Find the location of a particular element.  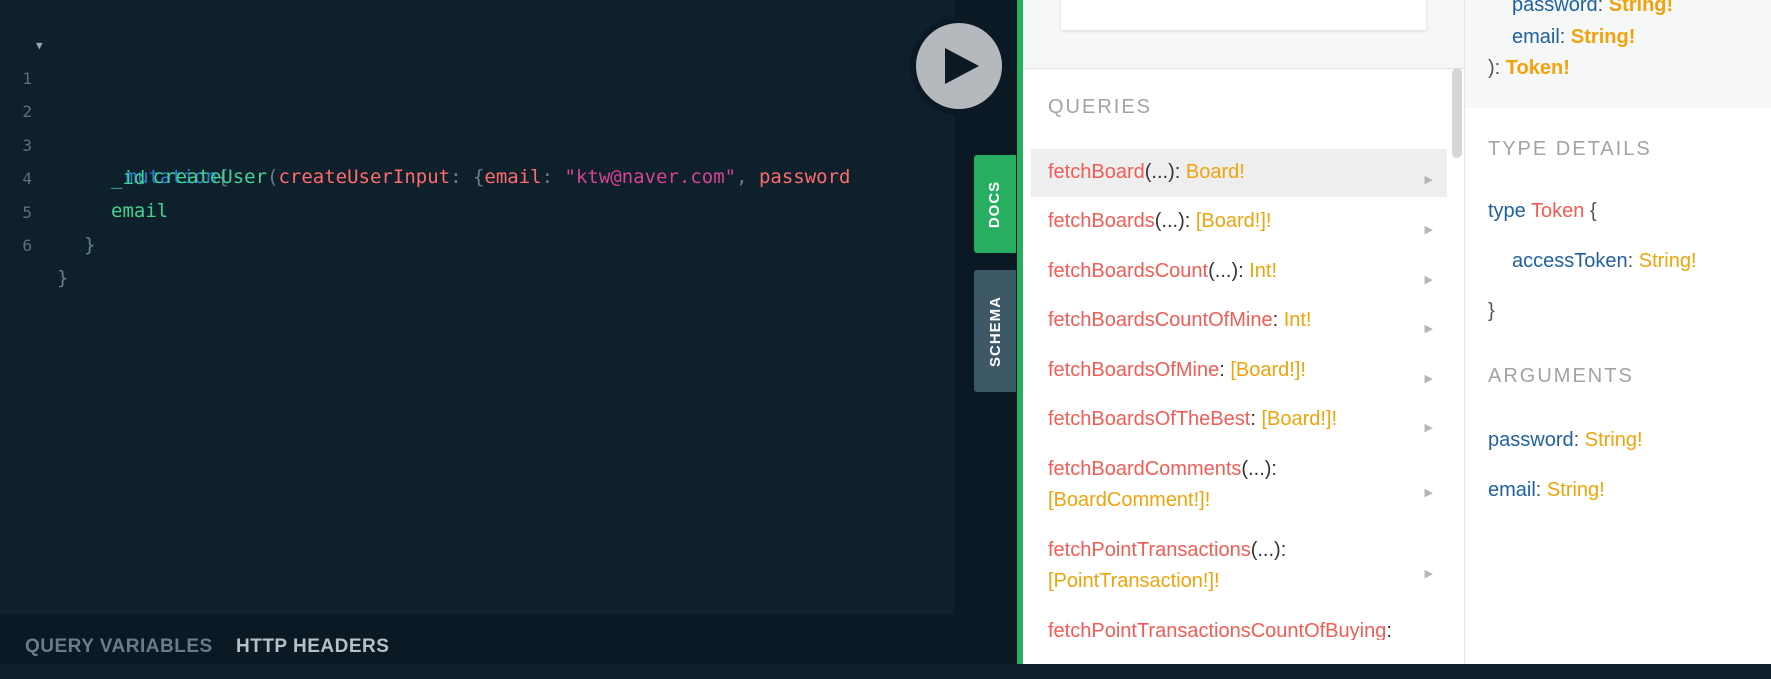

tab-schema: SCHEMA is located at coordinates (995, 331).